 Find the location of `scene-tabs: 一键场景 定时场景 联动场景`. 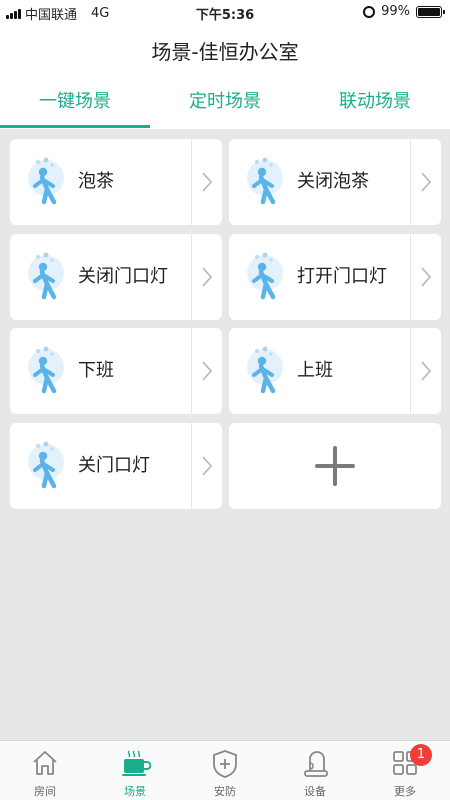

scene-tabs: 一键场景 定时场景 联动场景 is located at coordinates (225, 103).